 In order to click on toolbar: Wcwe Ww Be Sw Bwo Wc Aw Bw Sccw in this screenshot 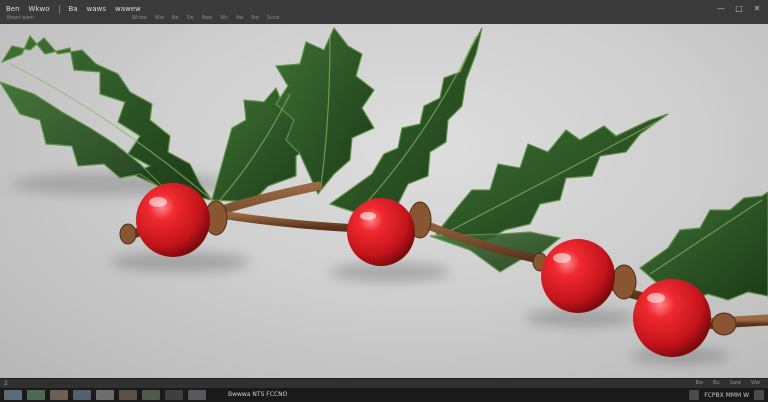, I will do `click(206, 18)`.